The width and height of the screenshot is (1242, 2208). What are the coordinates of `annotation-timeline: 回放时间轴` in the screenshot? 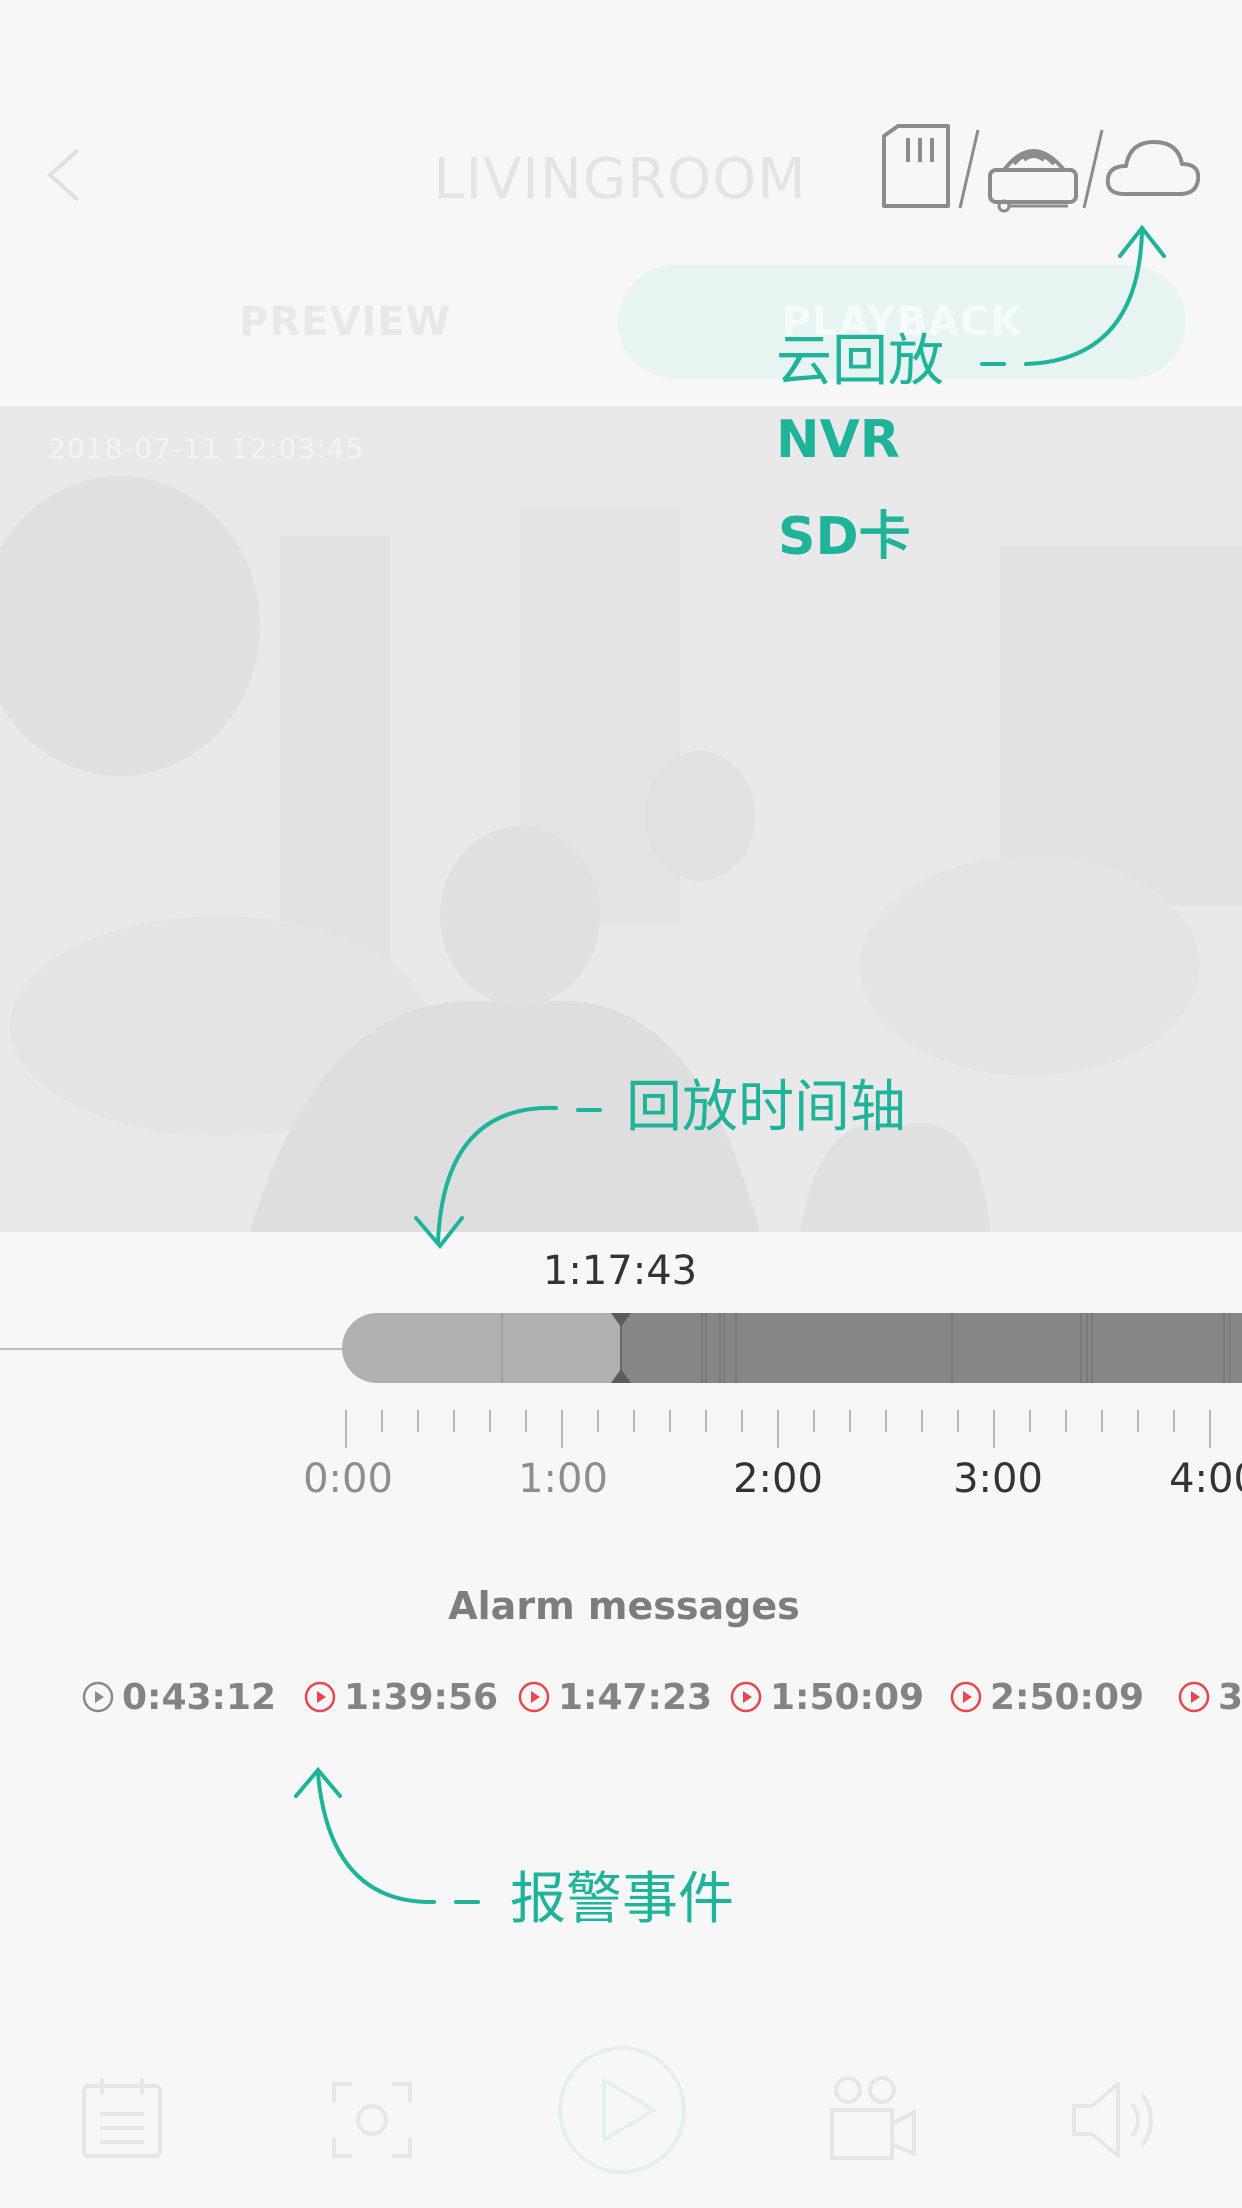 It's located at (766, 1107).